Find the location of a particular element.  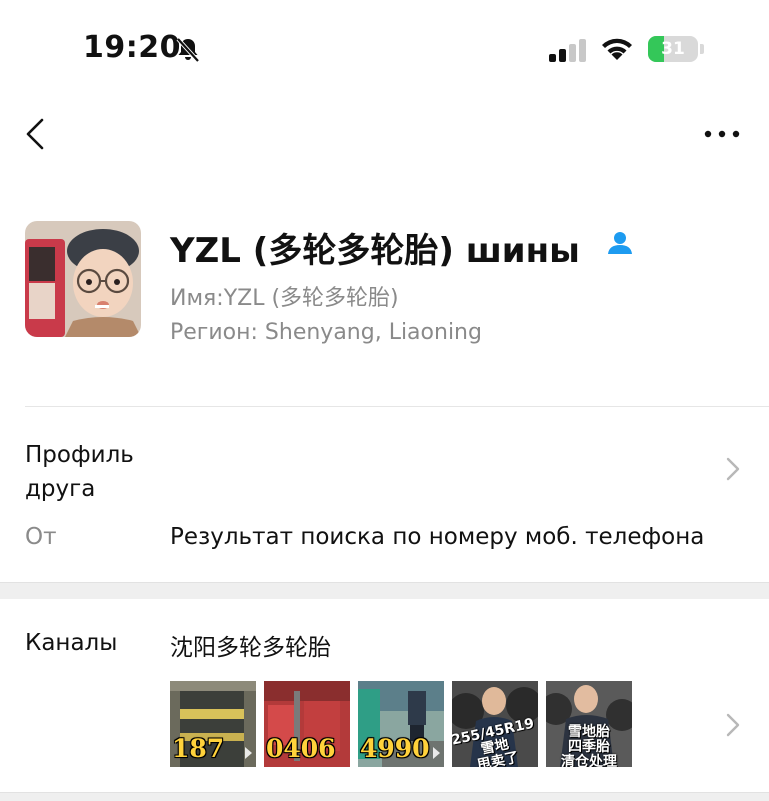

channel-thumbnail: 0406 is located at coordinates (307, 724).